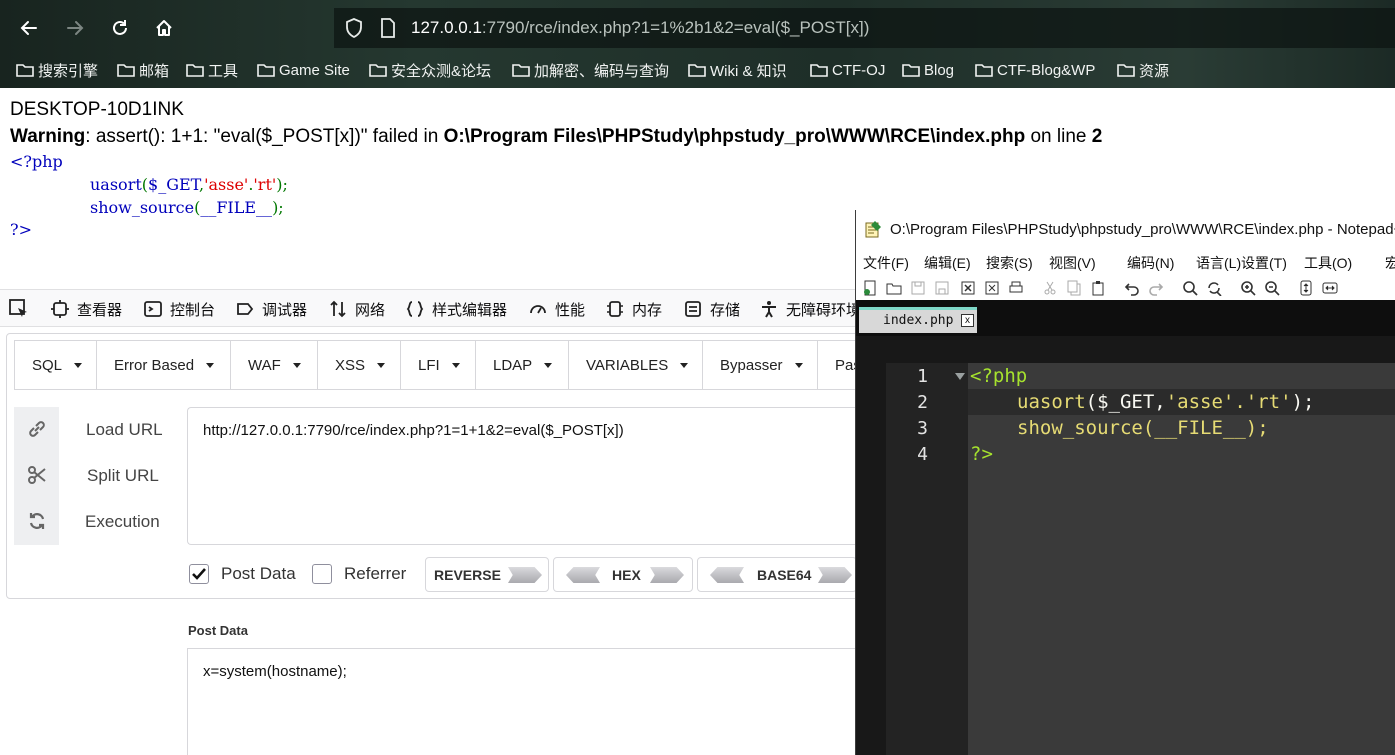 The image size is (1395, 755). What do you see at coordinates (918, 320) in the screenshot?
I see `tab-index-php: index.php x` at bounding box center [918, 320].